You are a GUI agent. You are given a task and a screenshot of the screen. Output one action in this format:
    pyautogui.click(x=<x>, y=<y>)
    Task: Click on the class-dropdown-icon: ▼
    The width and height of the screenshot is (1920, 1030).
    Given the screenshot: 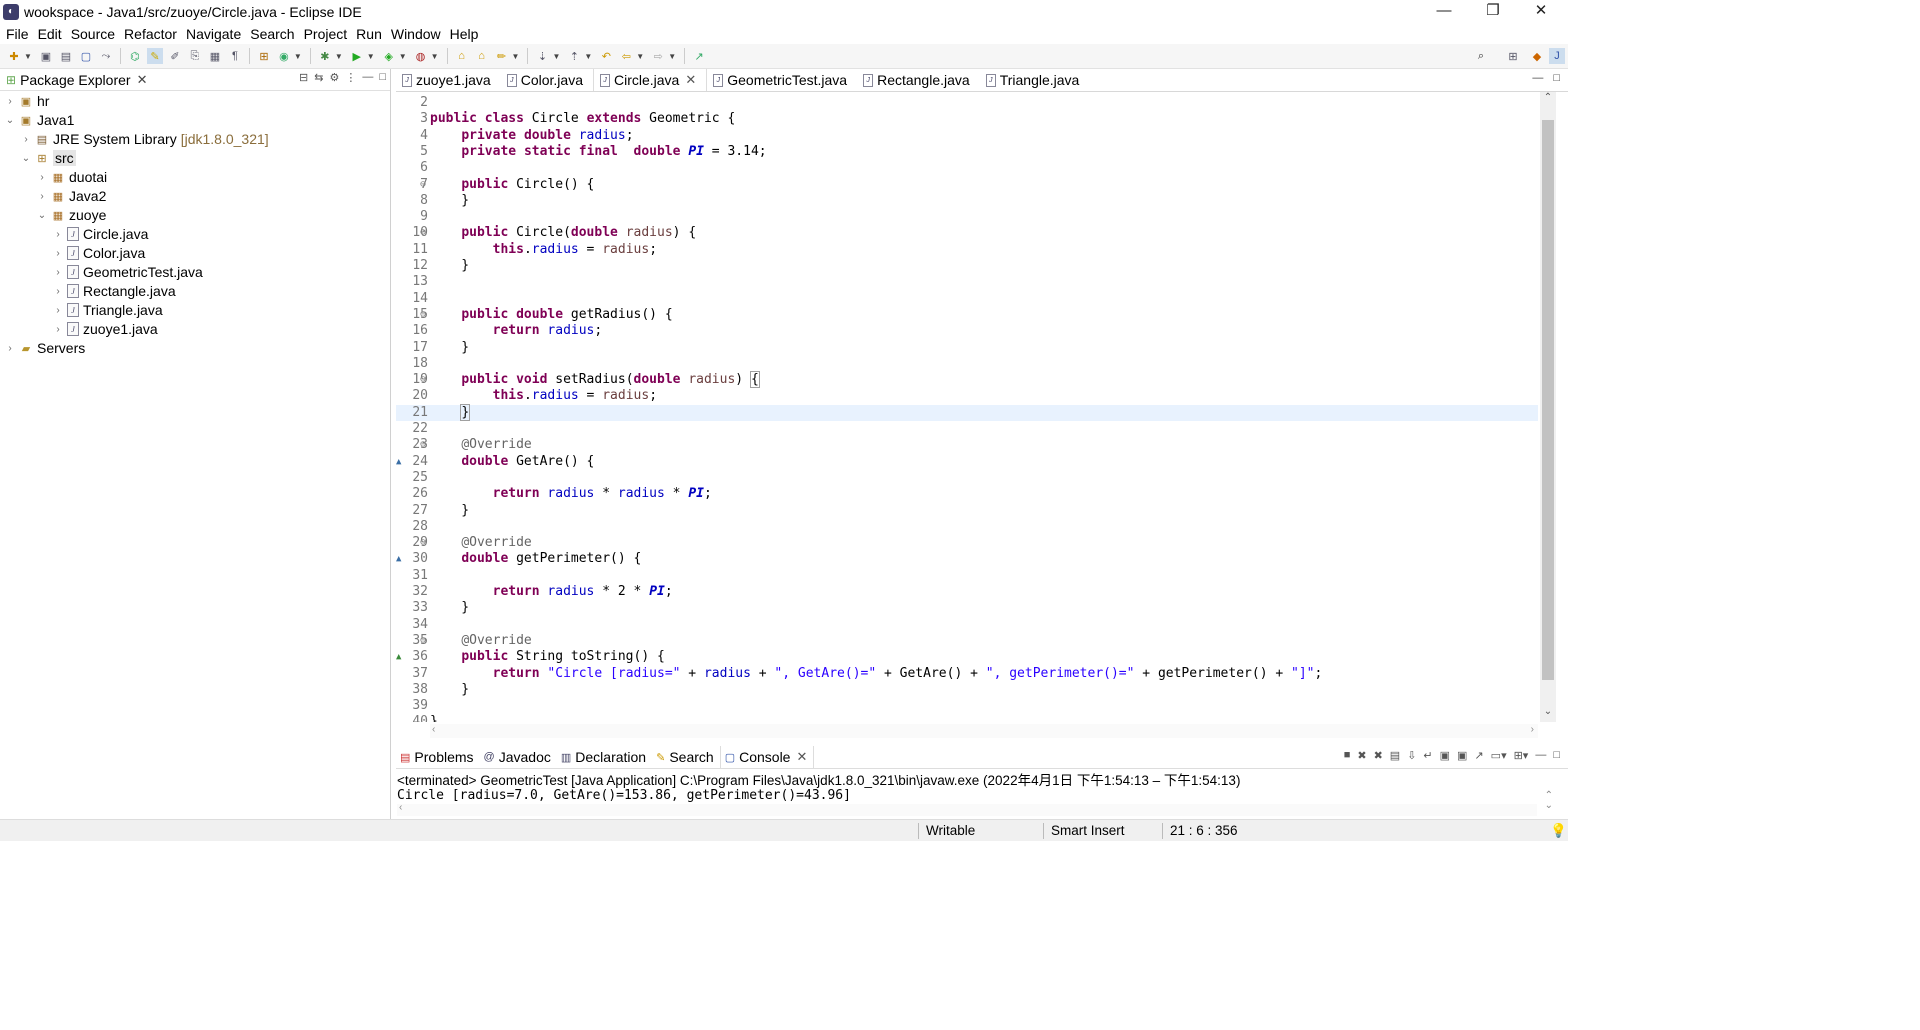 What is the action you would take?
    pyautogui.click(x=298, y=56)
    